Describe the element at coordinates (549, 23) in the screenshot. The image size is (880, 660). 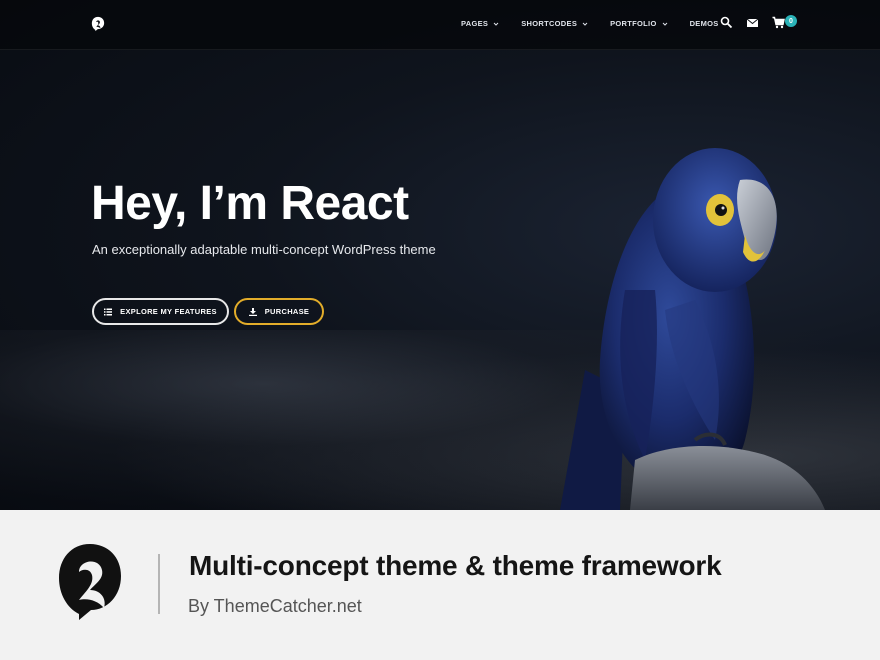
I see `nav-item-label: SHORTCODES` at that location.